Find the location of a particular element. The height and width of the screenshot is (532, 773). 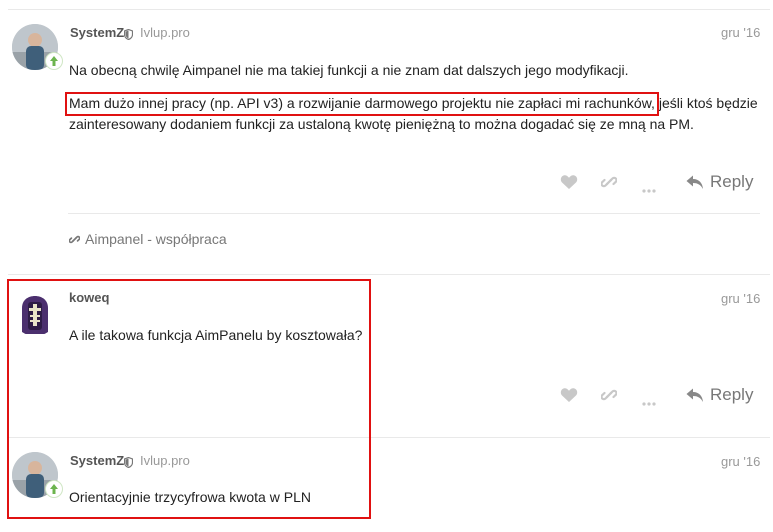

post-1-link-divider is located at coordinates (414, 213).